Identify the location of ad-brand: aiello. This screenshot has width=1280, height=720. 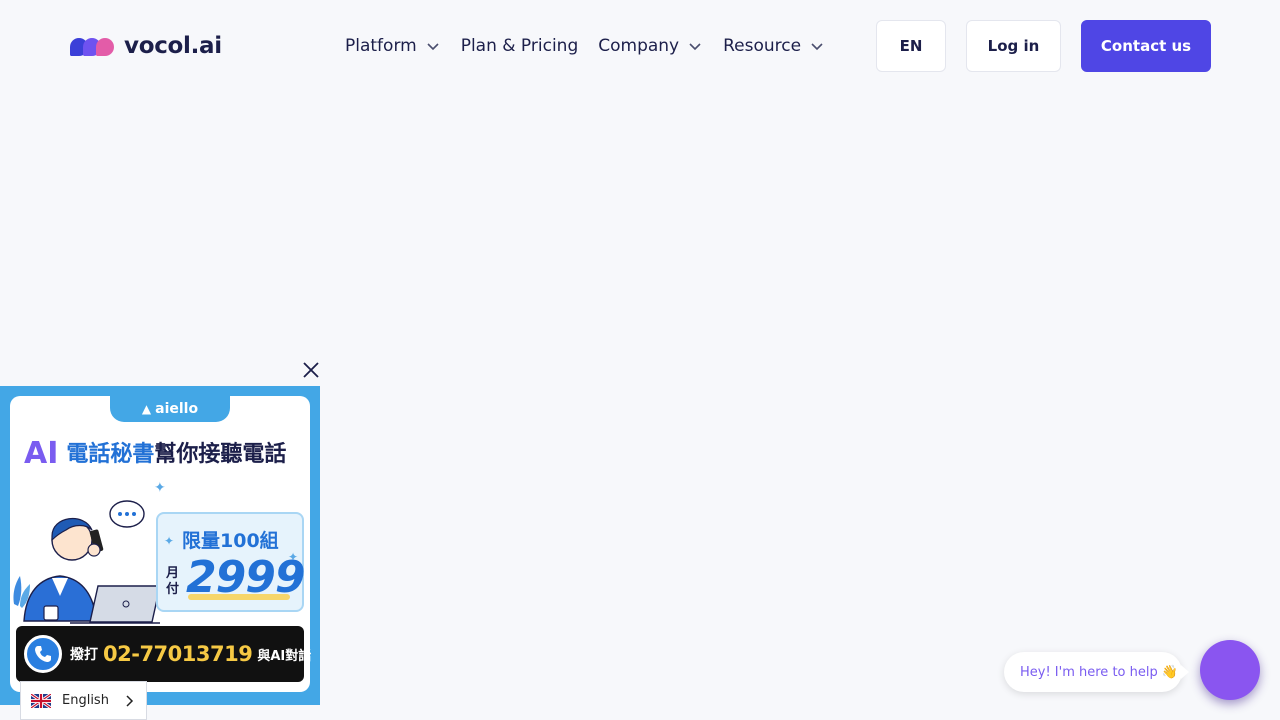
(177, 409).